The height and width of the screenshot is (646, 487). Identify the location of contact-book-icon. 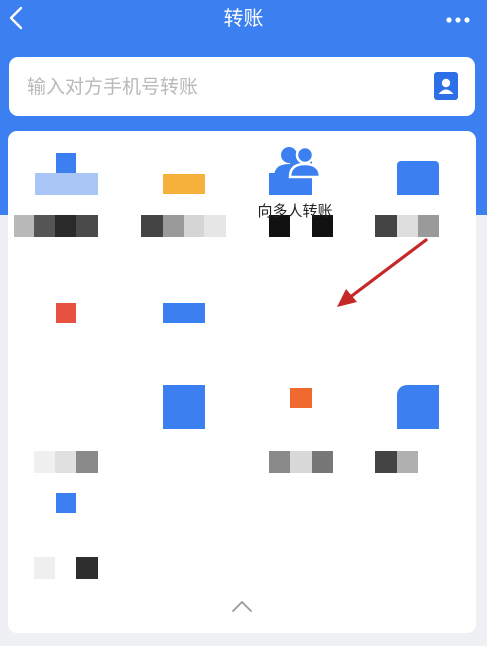
(446, 86).